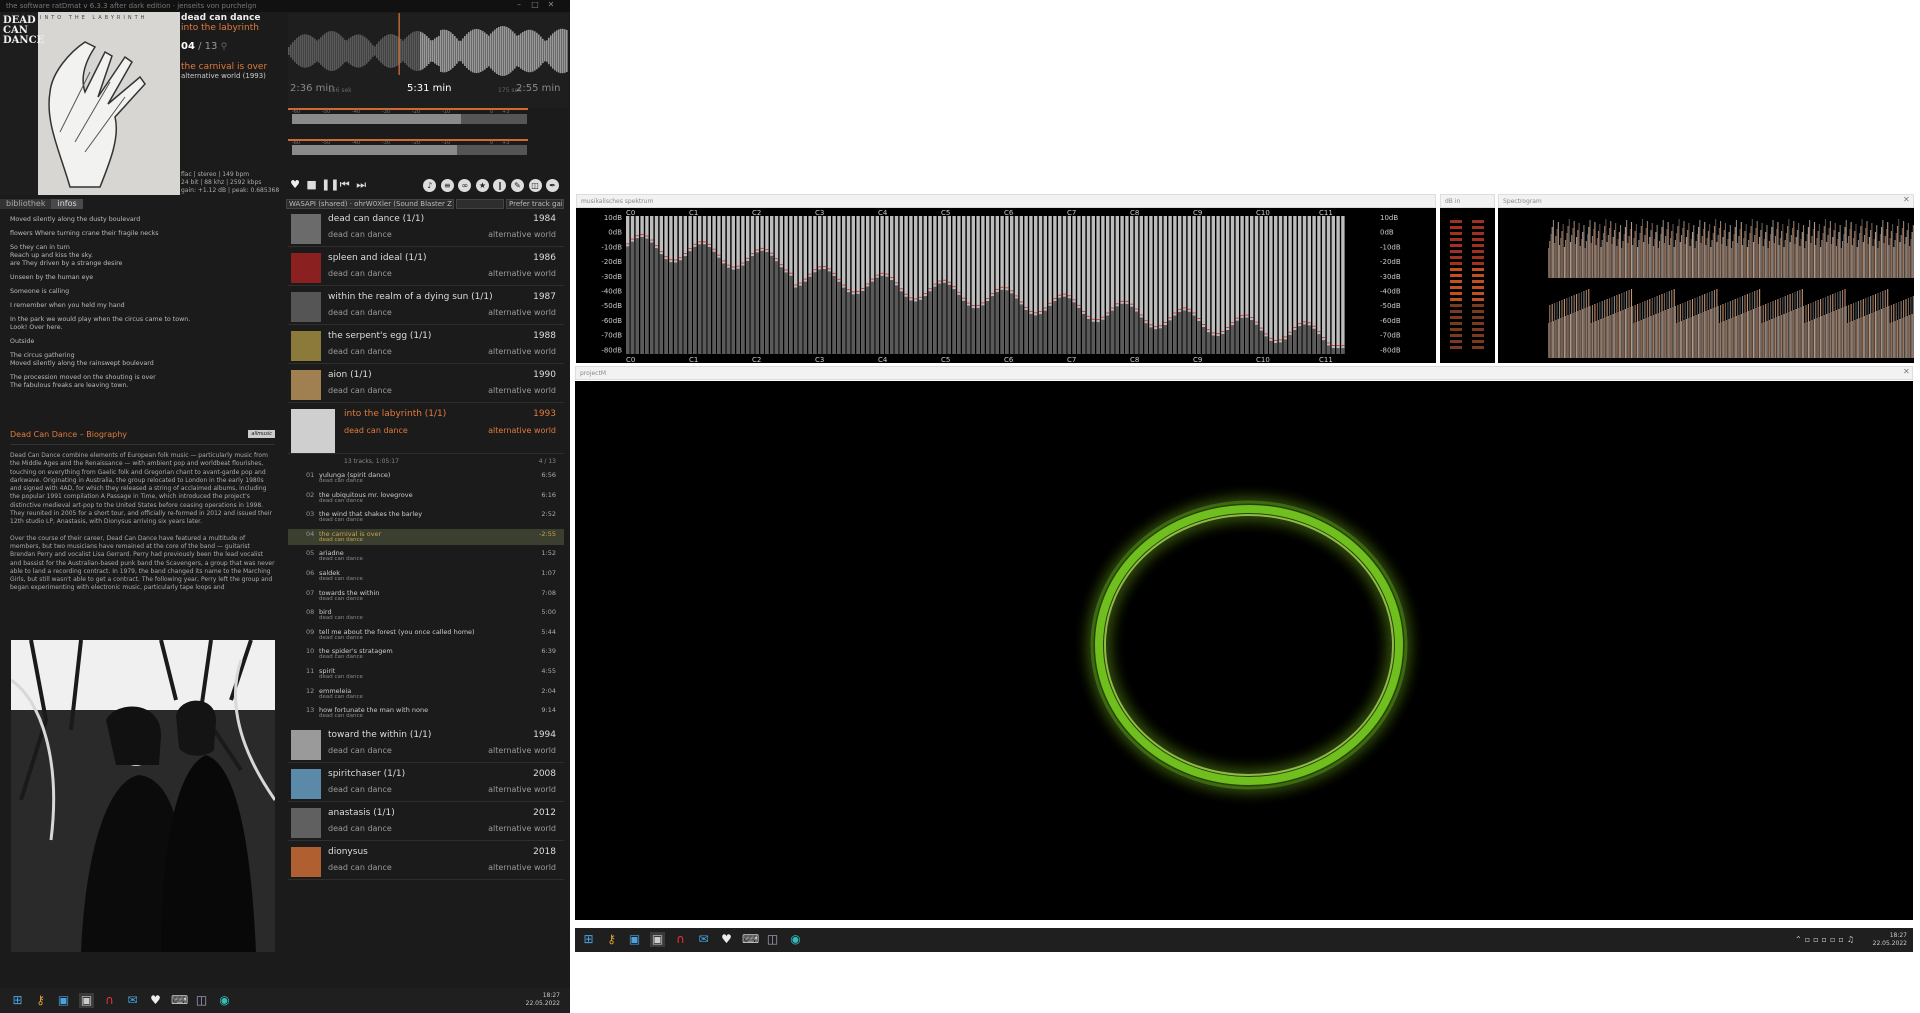 This screenshot has width=1920, height=1013. What do you see at coordinates (1826, 939) in the screenshot?
I see `system-tray-icons: ⌃▫▫▫▫▫♫` at bounding box center [1826, 939].